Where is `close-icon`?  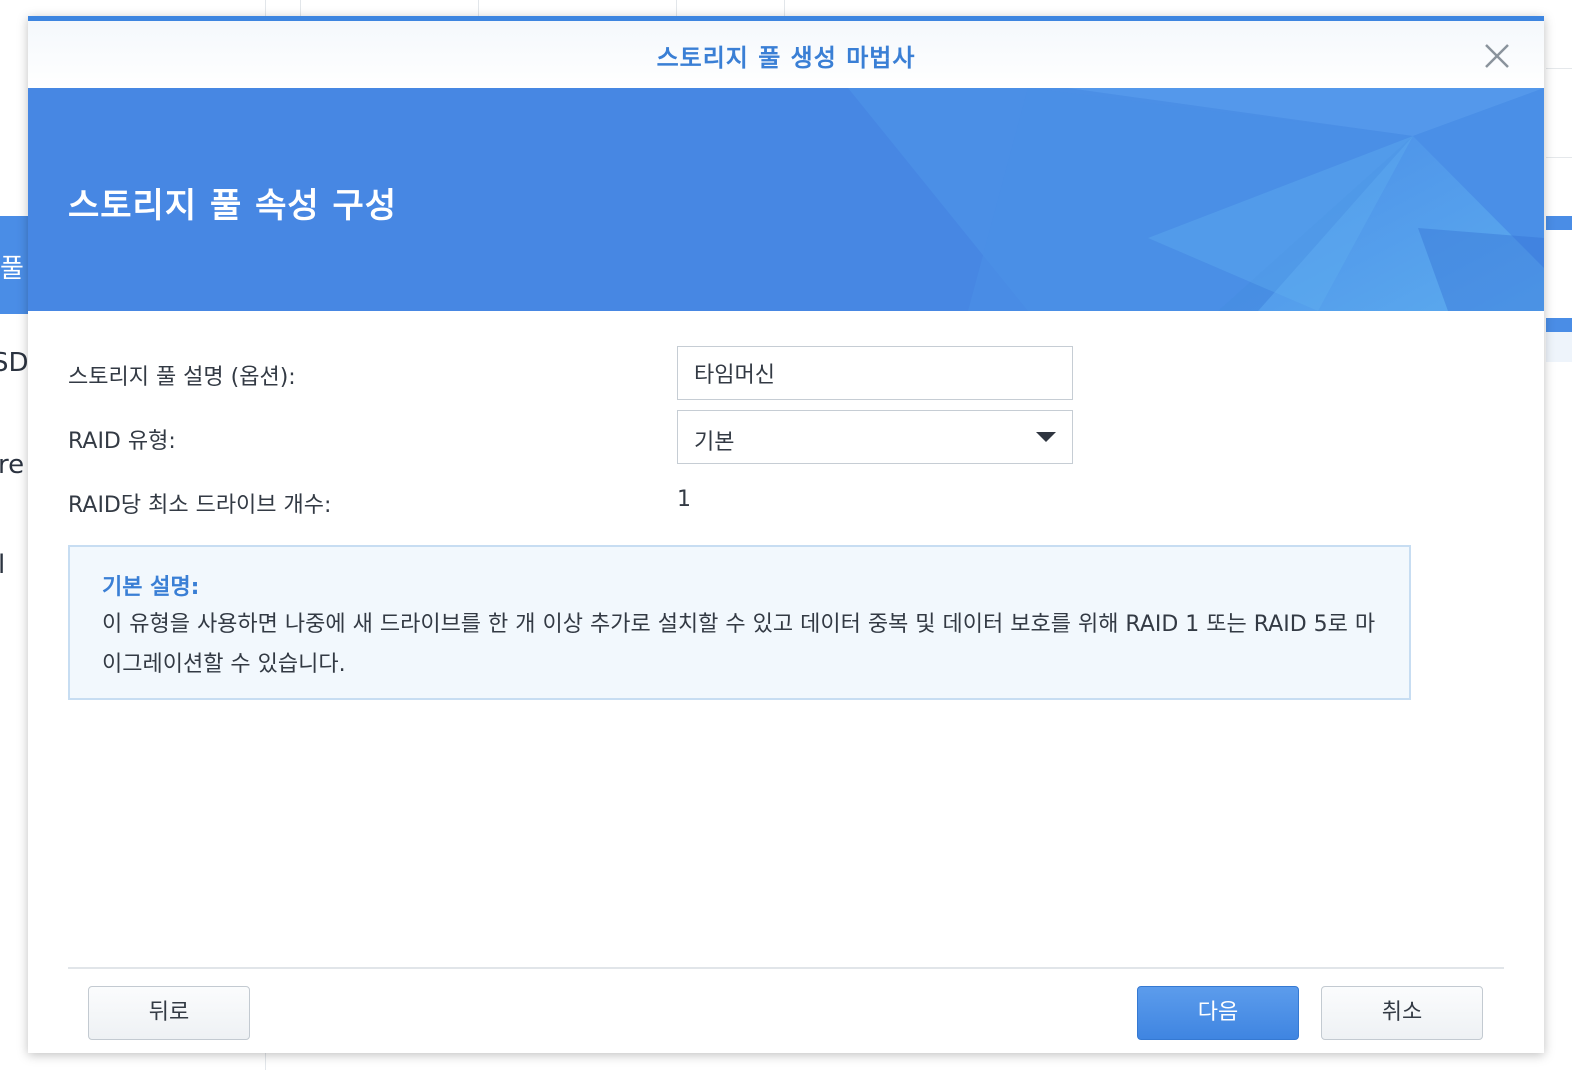
close-icon is located at coordinates (1497, 56).